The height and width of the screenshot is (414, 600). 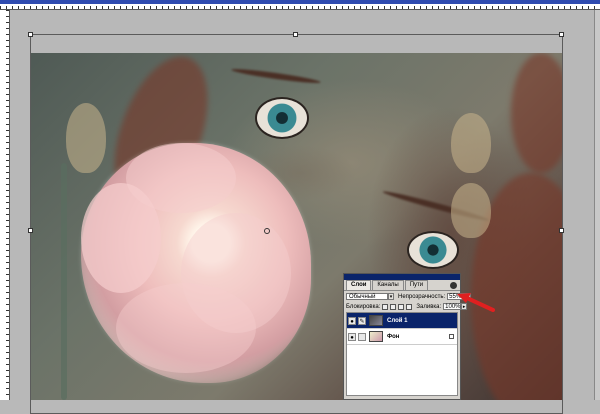 What do you see at coordinates (397, 320) in the screenshot?
I see `layer-name: Слой 1` at bounding box center [397, 320].